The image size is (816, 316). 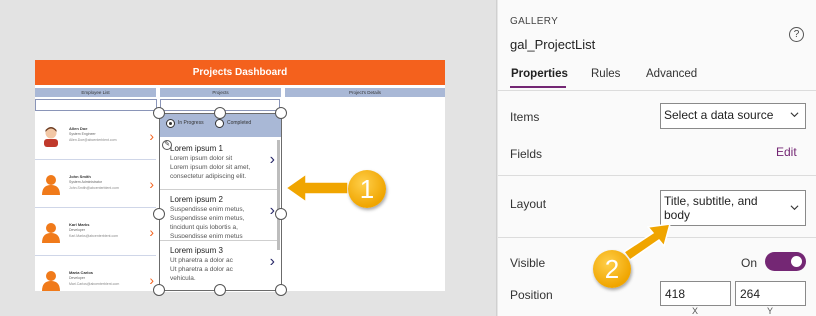 What do you see at coordinates (94, 236) in the screenshot?
I see `employee-email: Karl.Marks@abcenterblent.com` at bounding box center [94, 236].